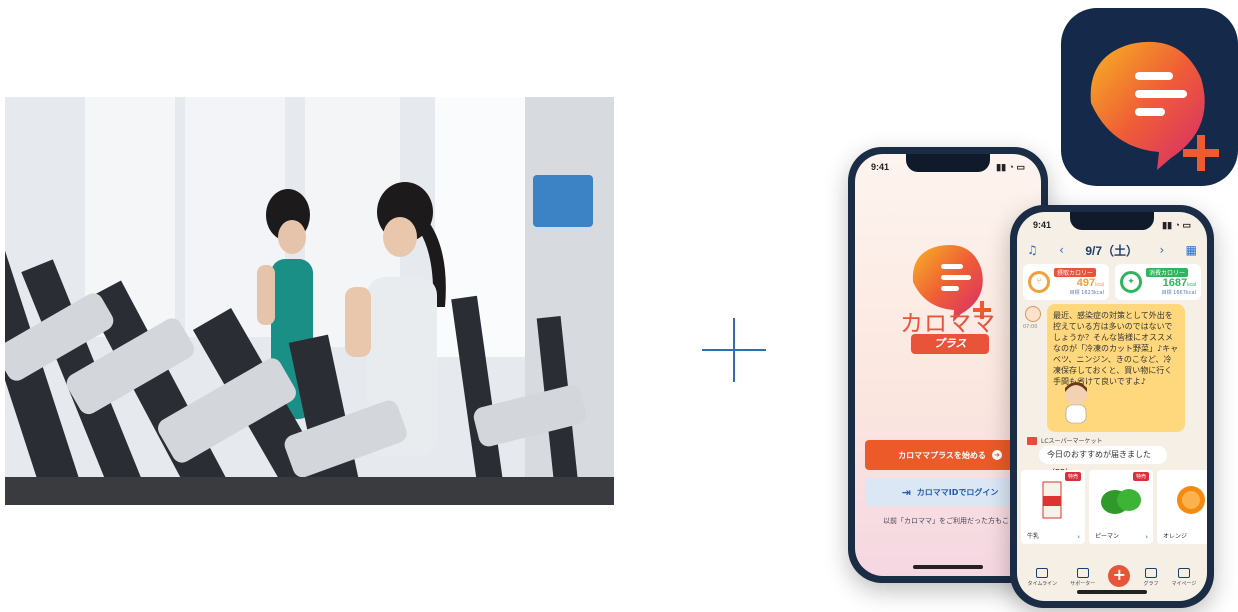 The height and width of the screenshot is (612, 1238). I want to click on intake-card: ⑂ 摂取カロリー 497kcal 目標 1623kcal, so click(1066, 282).